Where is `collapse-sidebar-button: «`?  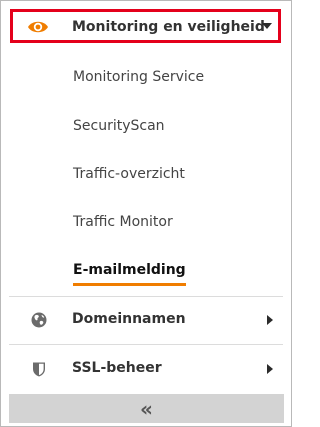
collapse-sidebar-button: « is located at coordinates (146, 408).